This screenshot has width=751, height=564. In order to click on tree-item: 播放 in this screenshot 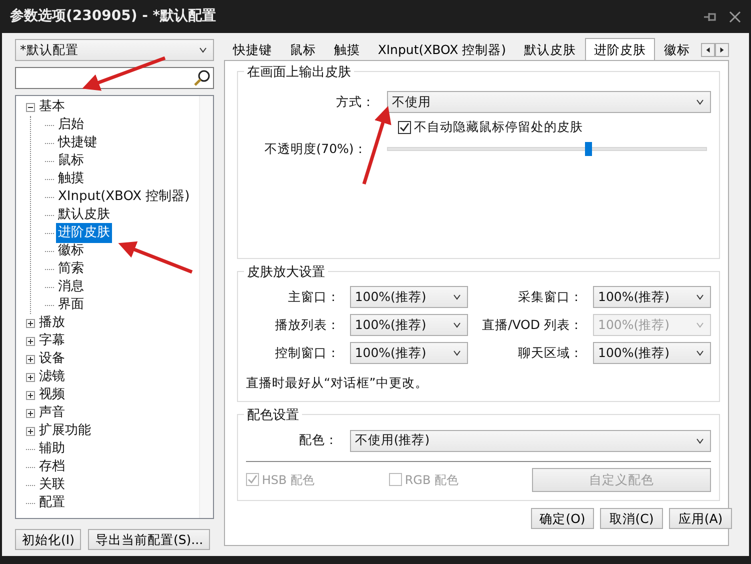, I will do `click(52, 323)`.